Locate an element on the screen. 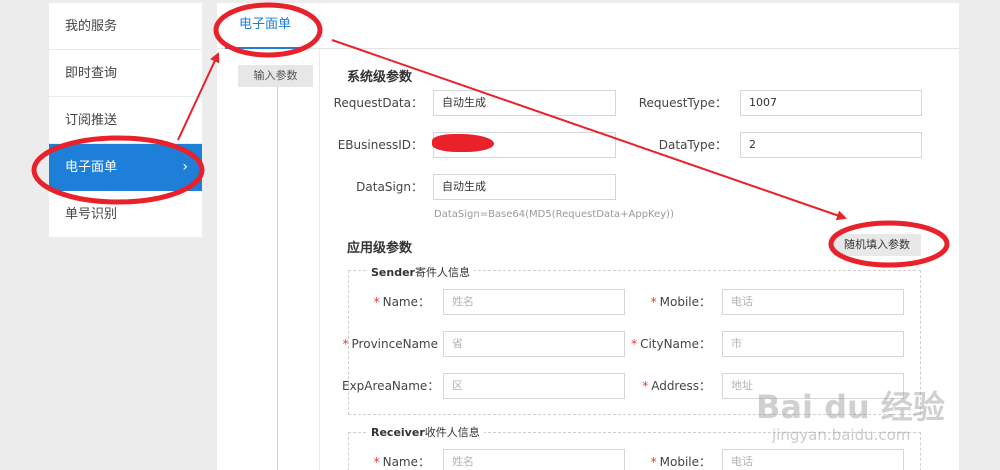 The image size is (1000, 470). request-data-input: 自动生成 is located at coordinates (524, 103).